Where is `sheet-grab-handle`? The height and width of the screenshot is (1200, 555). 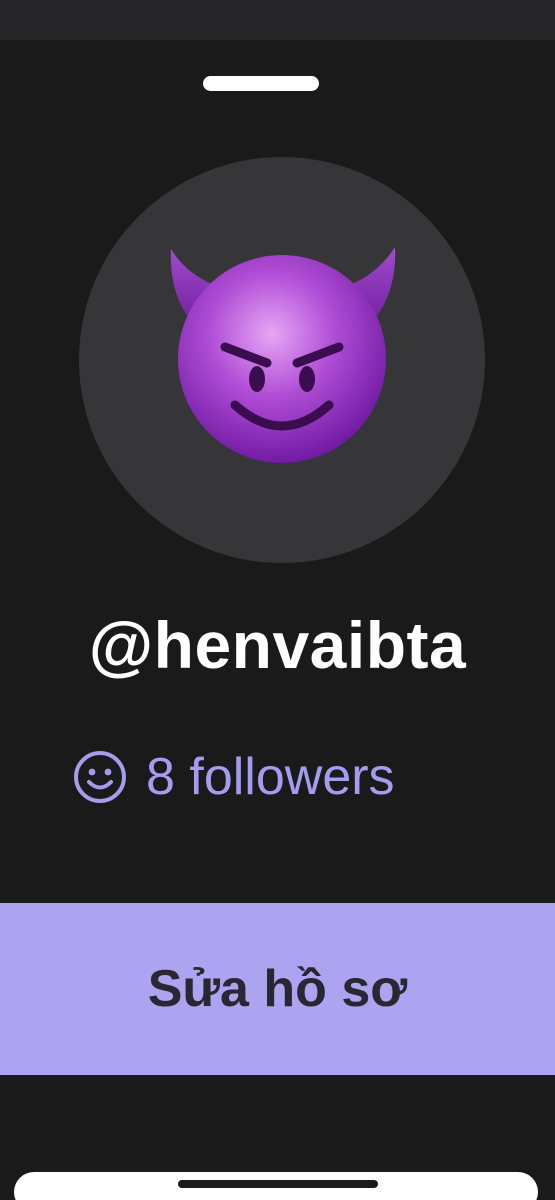 sheet-grab-handle is located at coordinates (261, 83).